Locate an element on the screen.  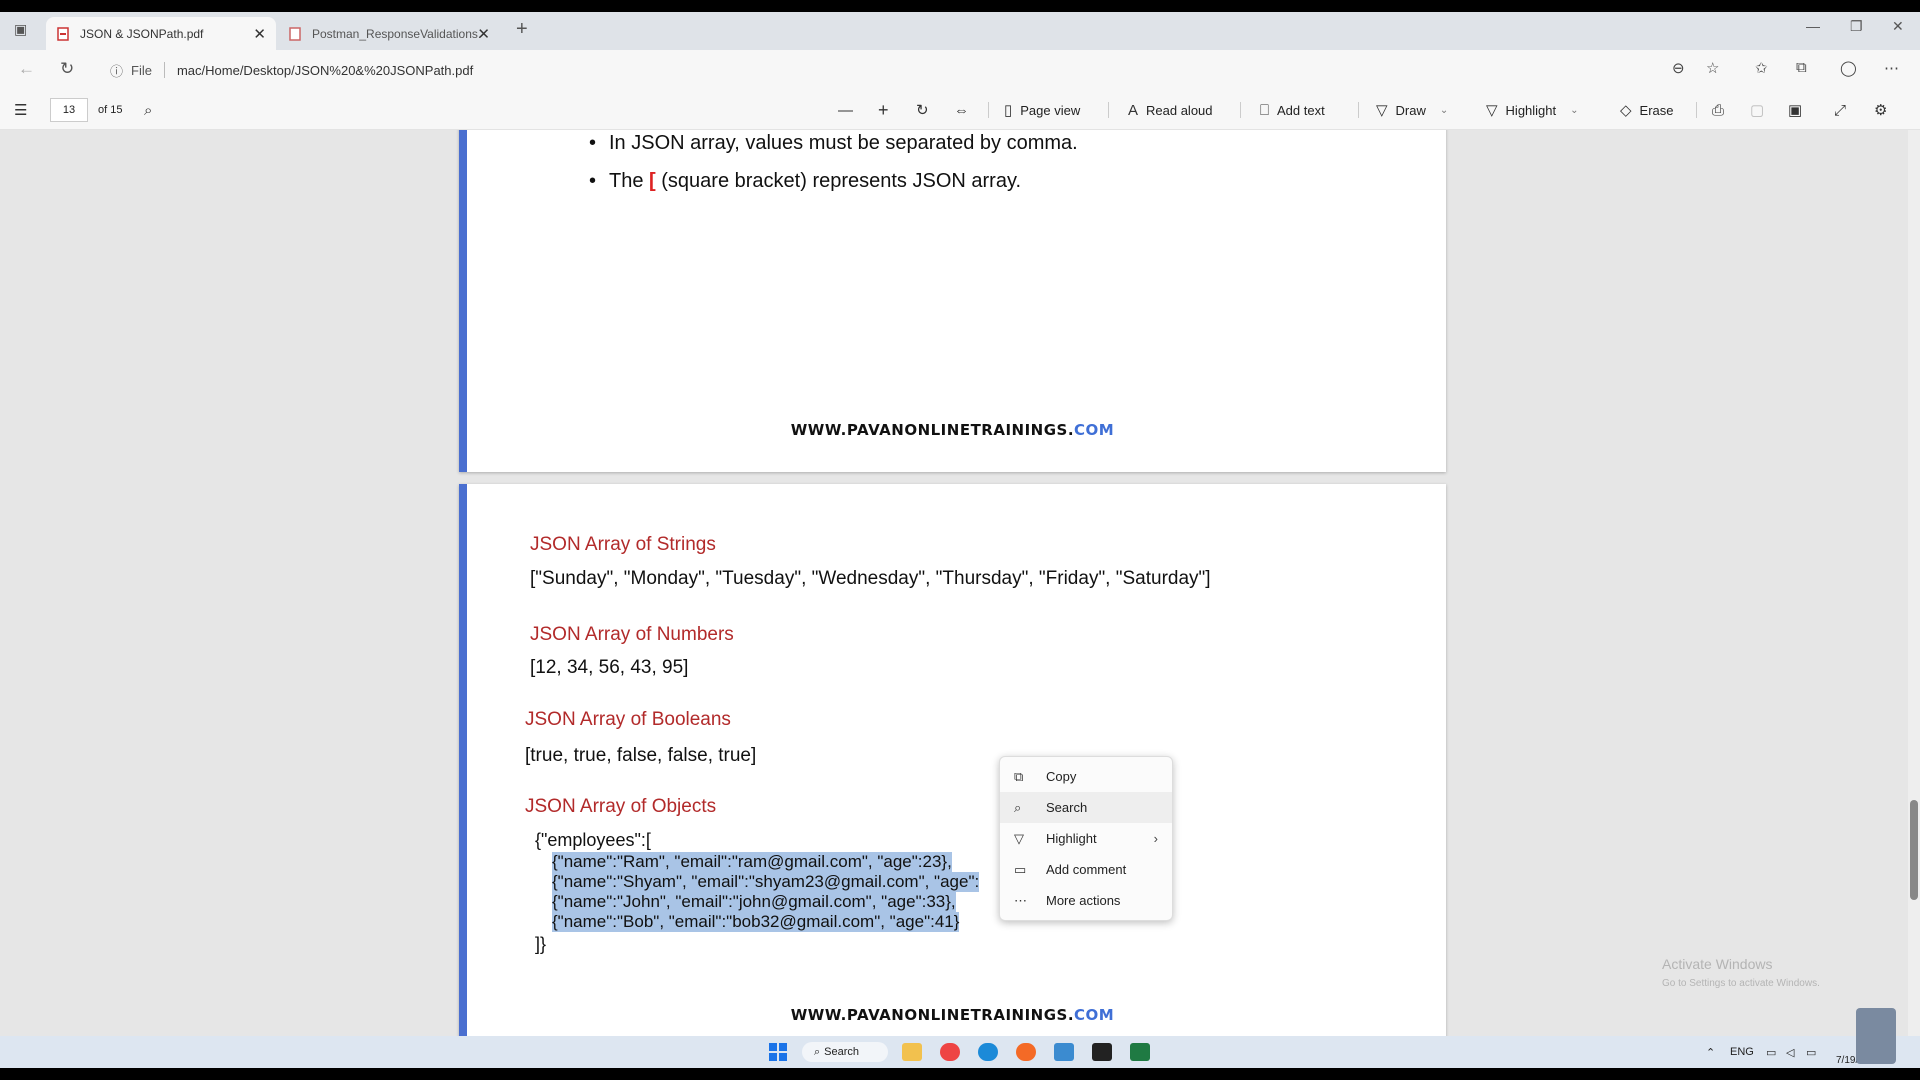
scrollbar-thumb is located at coordinates (1914, 850).